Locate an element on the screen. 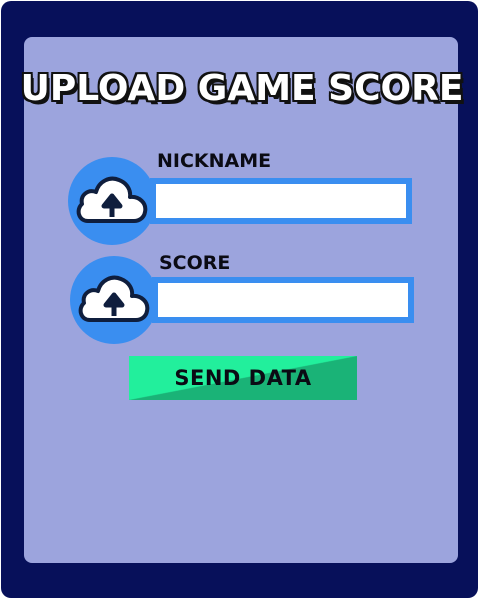 Image resolution: width=480 pixels, height=600 pixels. nickname-field-frame is located at coordinates (281, 201).